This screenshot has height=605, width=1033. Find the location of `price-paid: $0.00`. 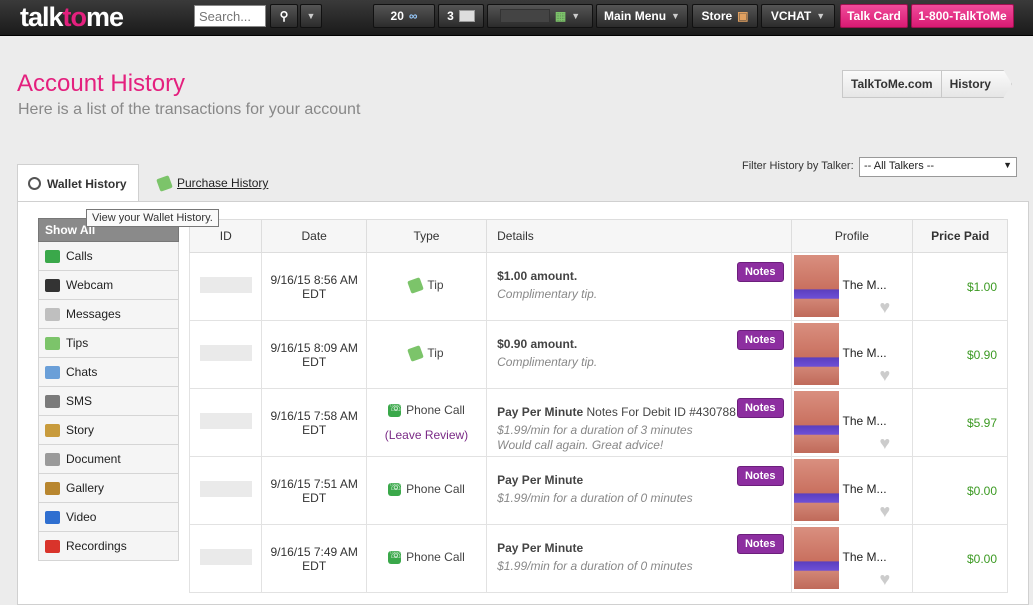

price-paid: $0.00 is located at coordinates (981, 490).